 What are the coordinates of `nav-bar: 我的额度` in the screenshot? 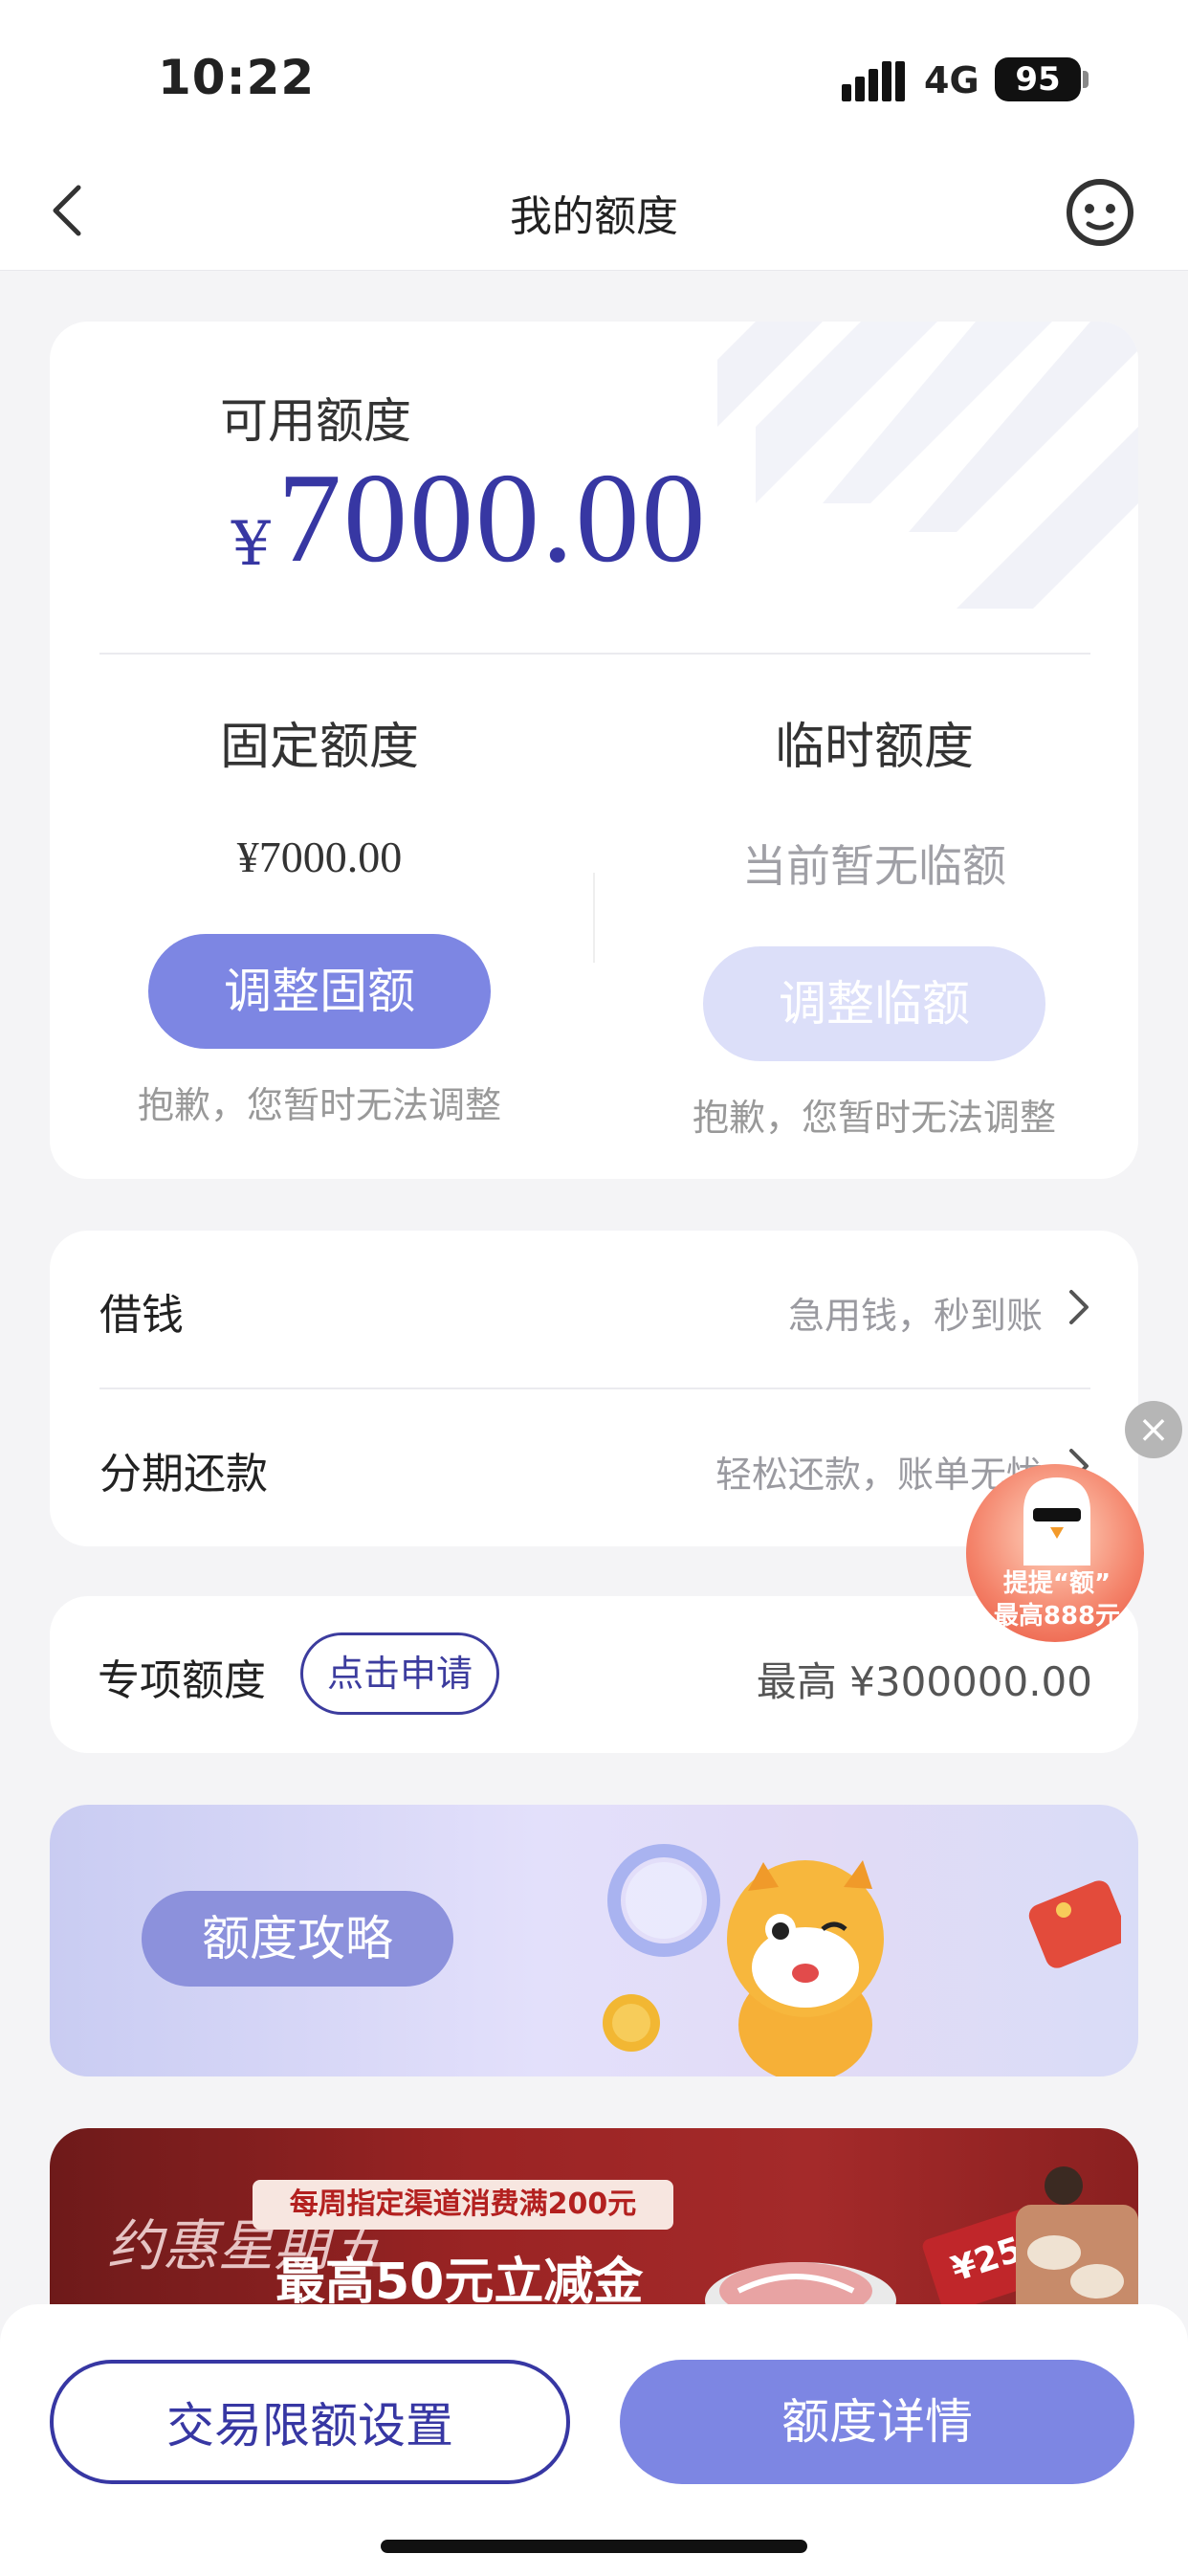 It's located at (594, 212).